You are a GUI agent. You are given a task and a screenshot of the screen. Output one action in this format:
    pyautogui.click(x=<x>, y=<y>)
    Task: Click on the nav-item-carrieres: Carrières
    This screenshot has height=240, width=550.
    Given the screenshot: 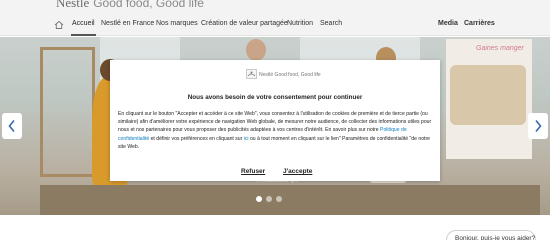 What is the action you would take?
    pyautogui.click(x=479, y=23)
    